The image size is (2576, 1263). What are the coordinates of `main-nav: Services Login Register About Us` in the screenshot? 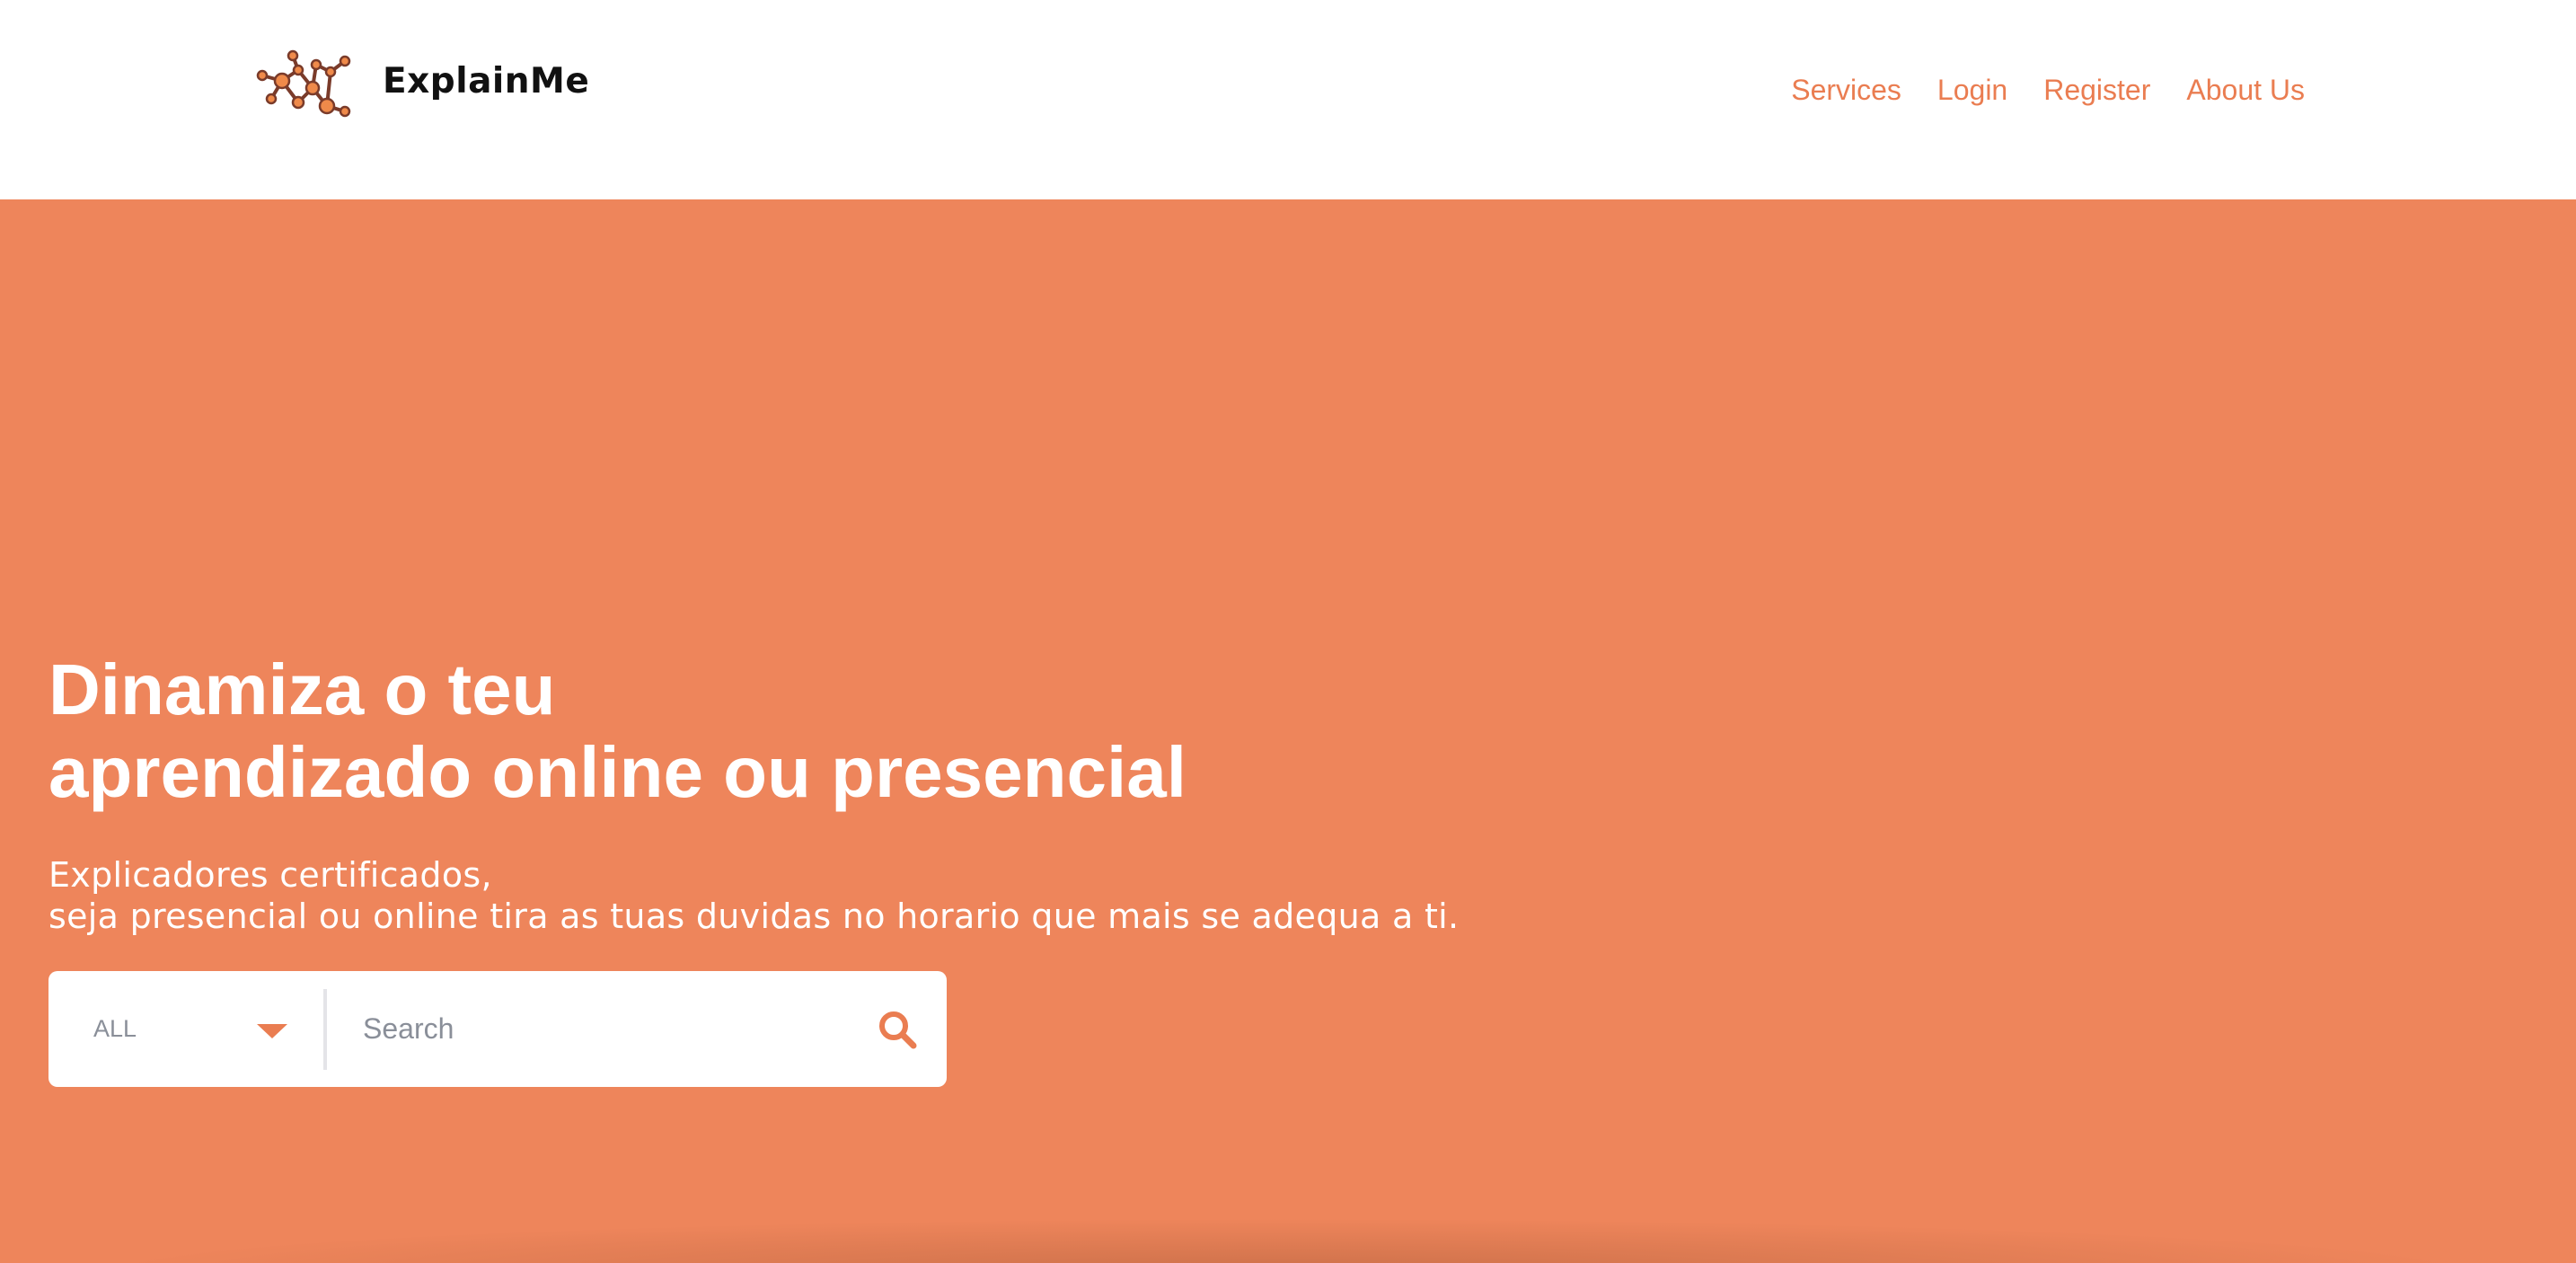 It's located at (2048, 90).